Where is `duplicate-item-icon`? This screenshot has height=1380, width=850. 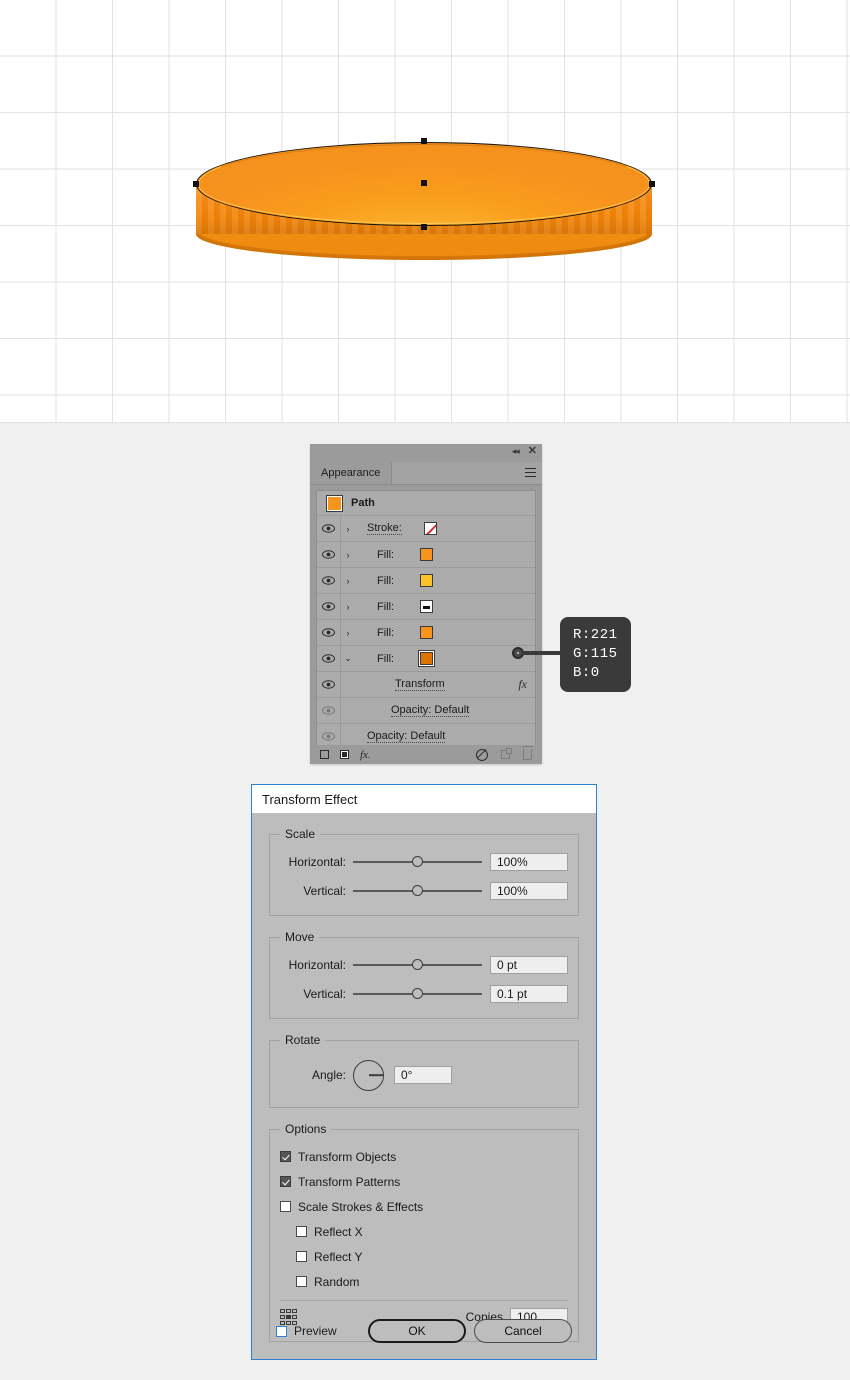
duplicate-item-icon is located at coordinates (506, 753).